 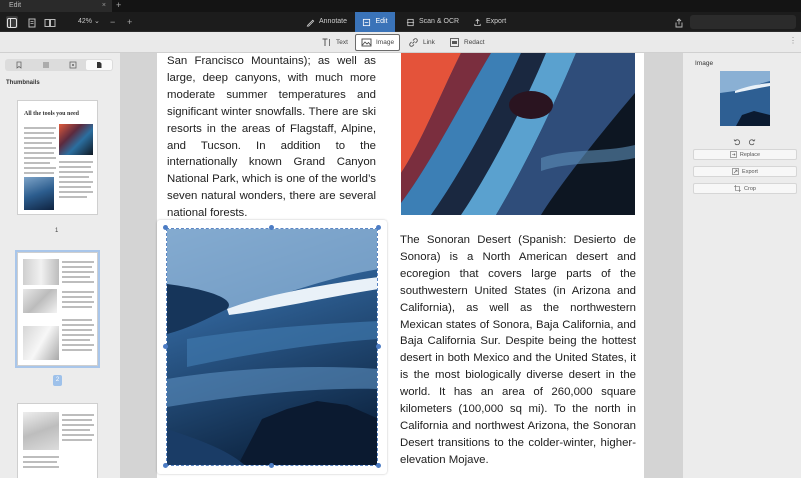 I want to click on resize-handle-bottom, so click(x=271, y=465).